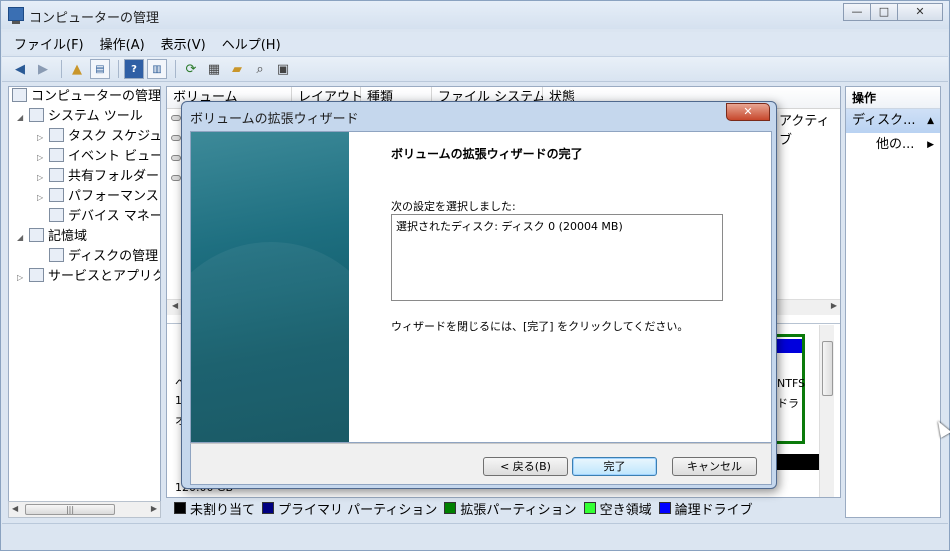 This screenshot has height=551, width=950. What do you see at coordinates (223, 510) in the screenshot?
I see `legend-label-unallocated: 未割り当て` at bounding box center [223, 510].